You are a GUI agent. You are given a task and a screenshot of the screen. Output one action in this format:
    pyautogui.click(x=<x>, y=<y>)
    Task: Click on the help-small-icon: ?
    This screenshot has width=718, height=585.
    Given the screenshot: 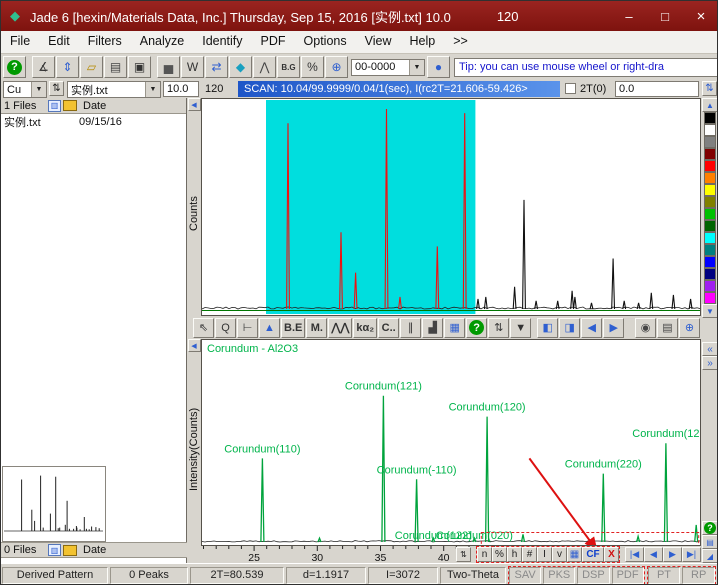 What is the action you would take?
    pyautogui.click(x=709, y=528)
    